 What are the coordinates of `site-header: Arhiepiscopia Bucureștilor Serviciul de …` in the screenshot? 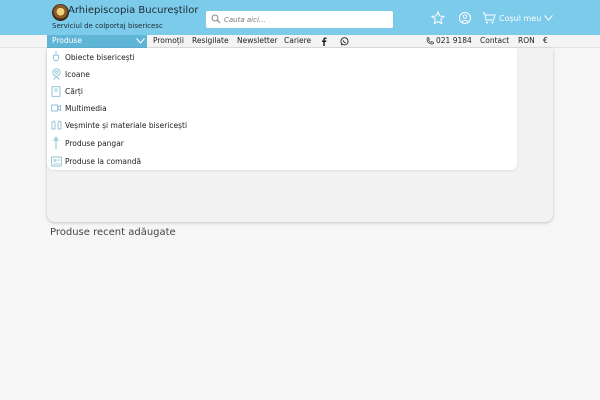 It's located at (300, 17).